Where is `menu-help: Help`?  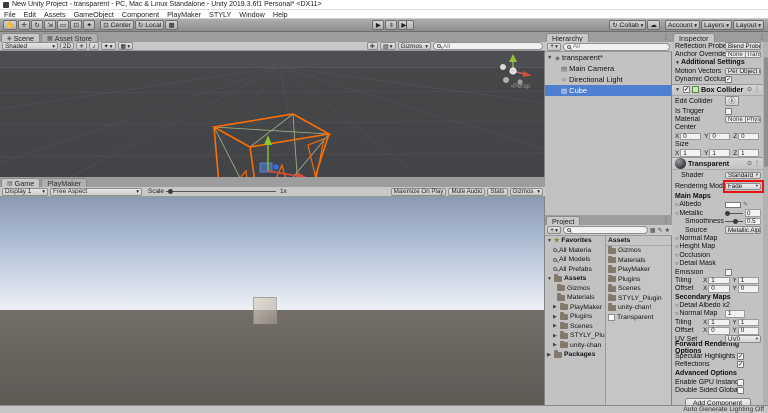 menu-help: Help is located at coordinates (280, 14).